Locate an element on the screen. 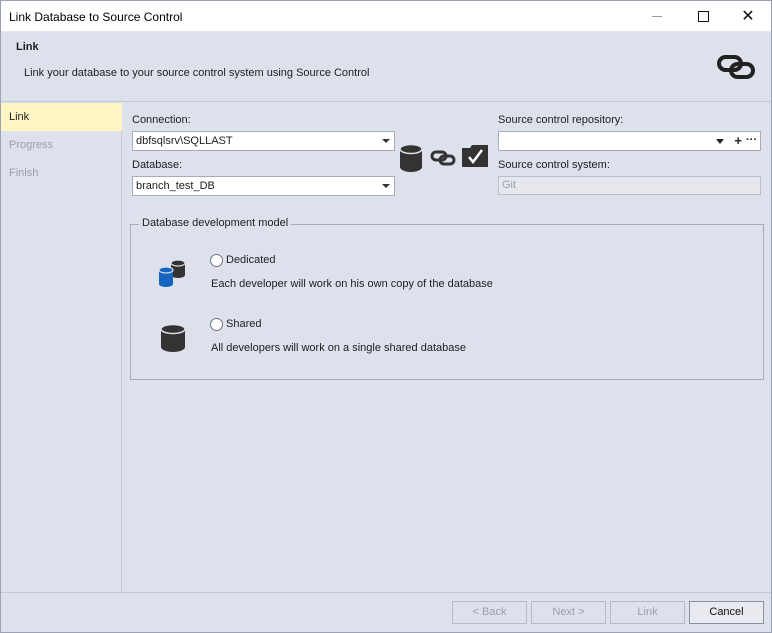  connection-label: Connection: is located at coordinates (161, 120).